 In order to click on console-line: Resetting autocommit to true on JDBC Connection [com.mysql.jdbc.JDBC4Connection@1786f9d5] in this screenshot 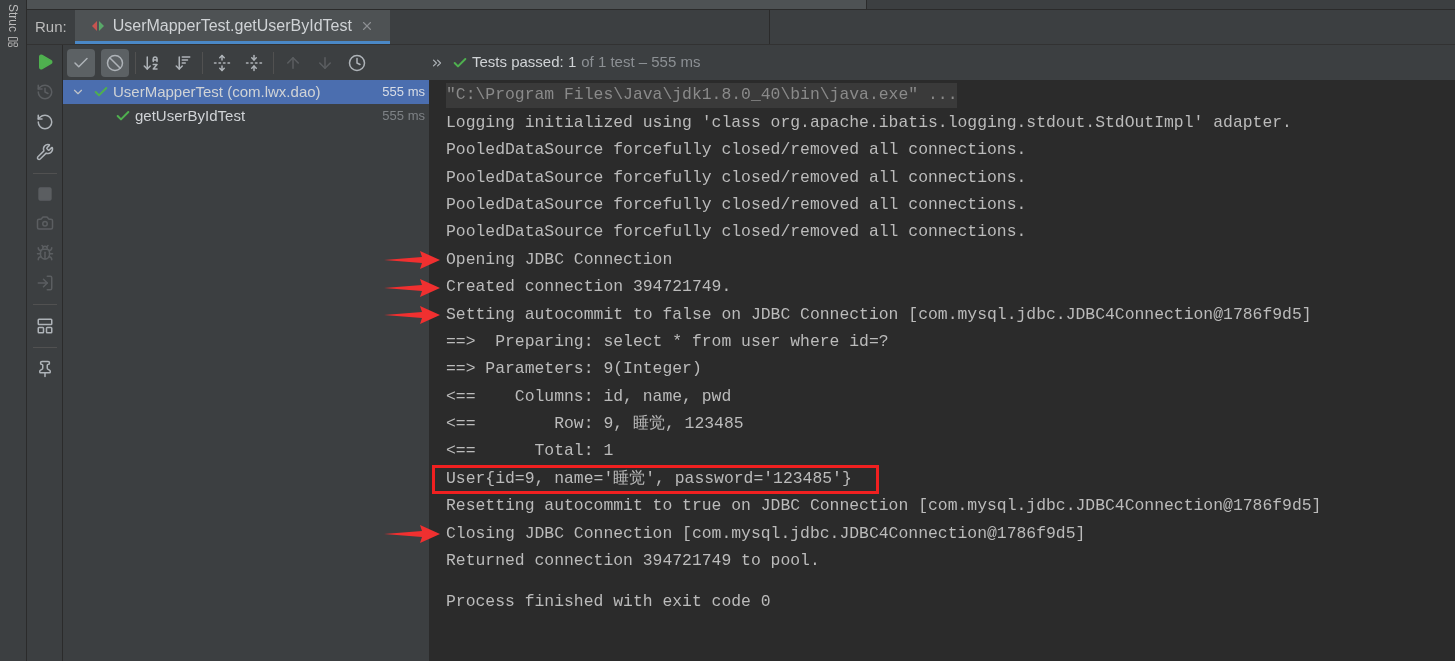, I will do `click(884, 506)`.